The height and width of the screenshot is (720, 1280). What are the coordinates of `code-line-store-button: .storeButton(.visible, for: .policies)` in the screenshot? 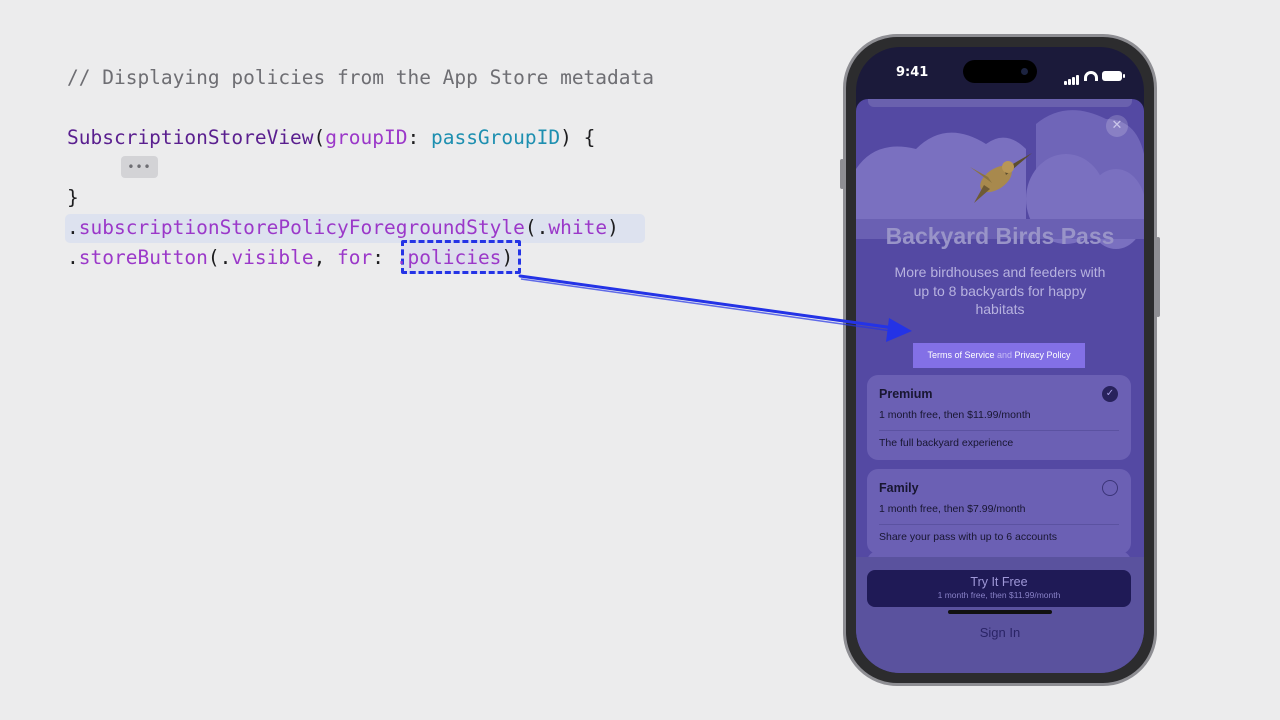 It's located at (290, 258).